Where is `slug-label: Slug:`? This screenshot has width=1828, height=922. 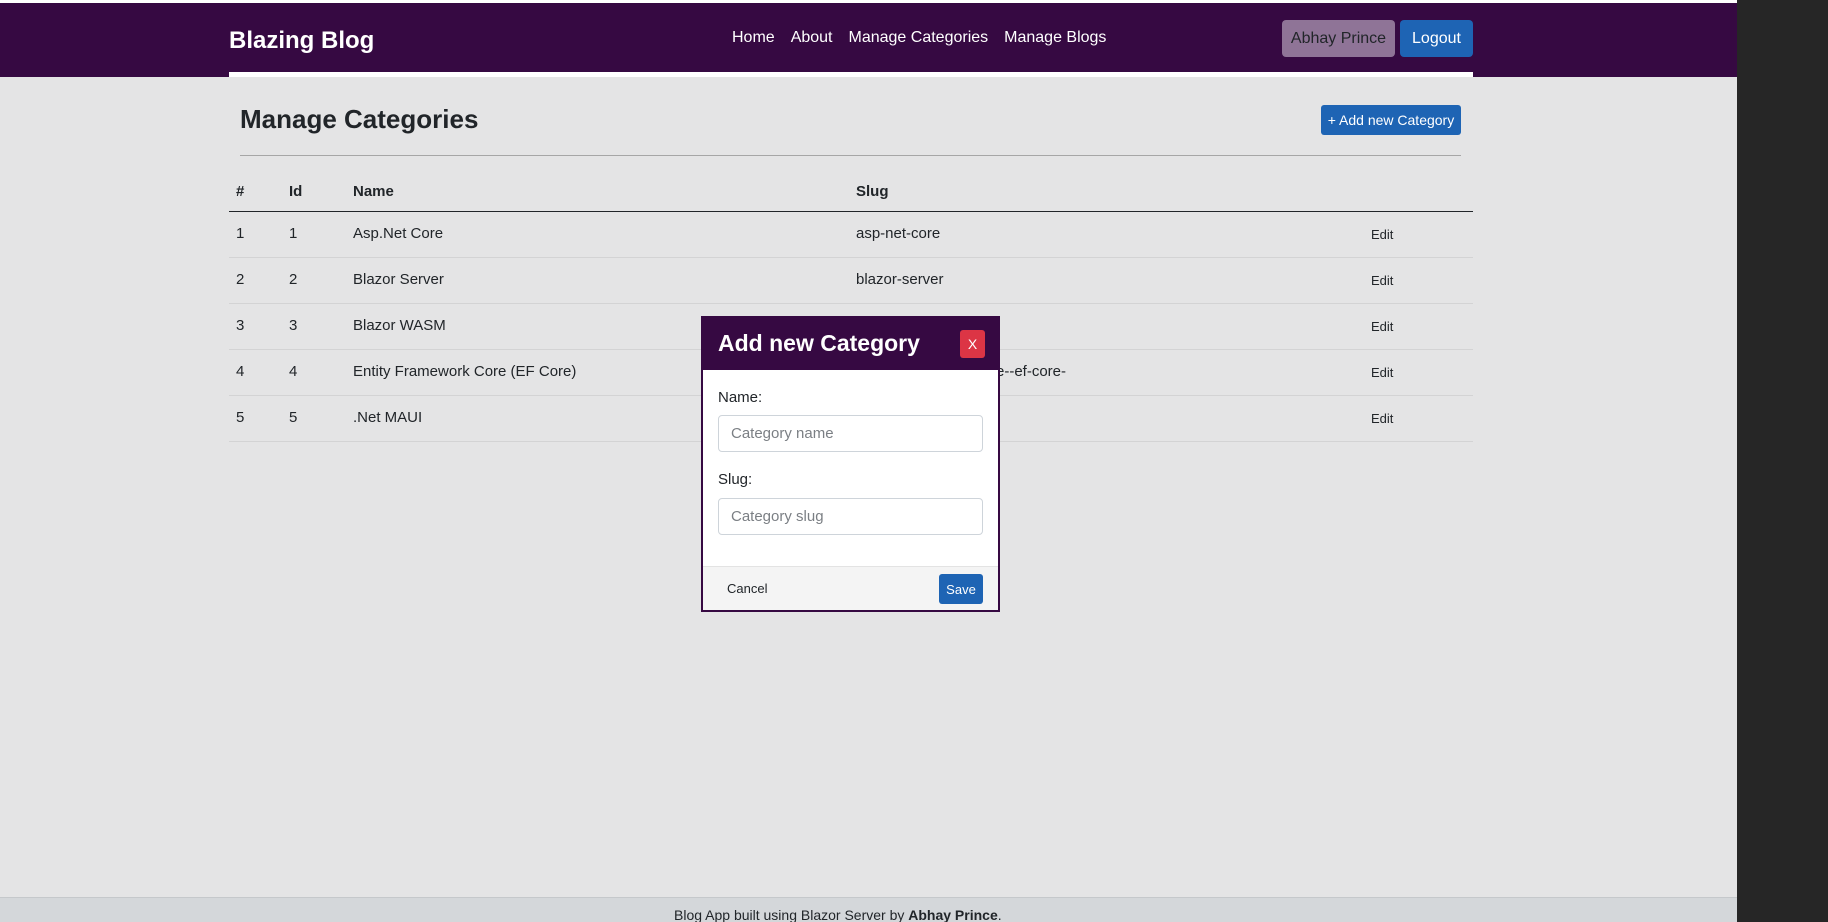
slug-label: Slug: is located at coordinates (735, 479).